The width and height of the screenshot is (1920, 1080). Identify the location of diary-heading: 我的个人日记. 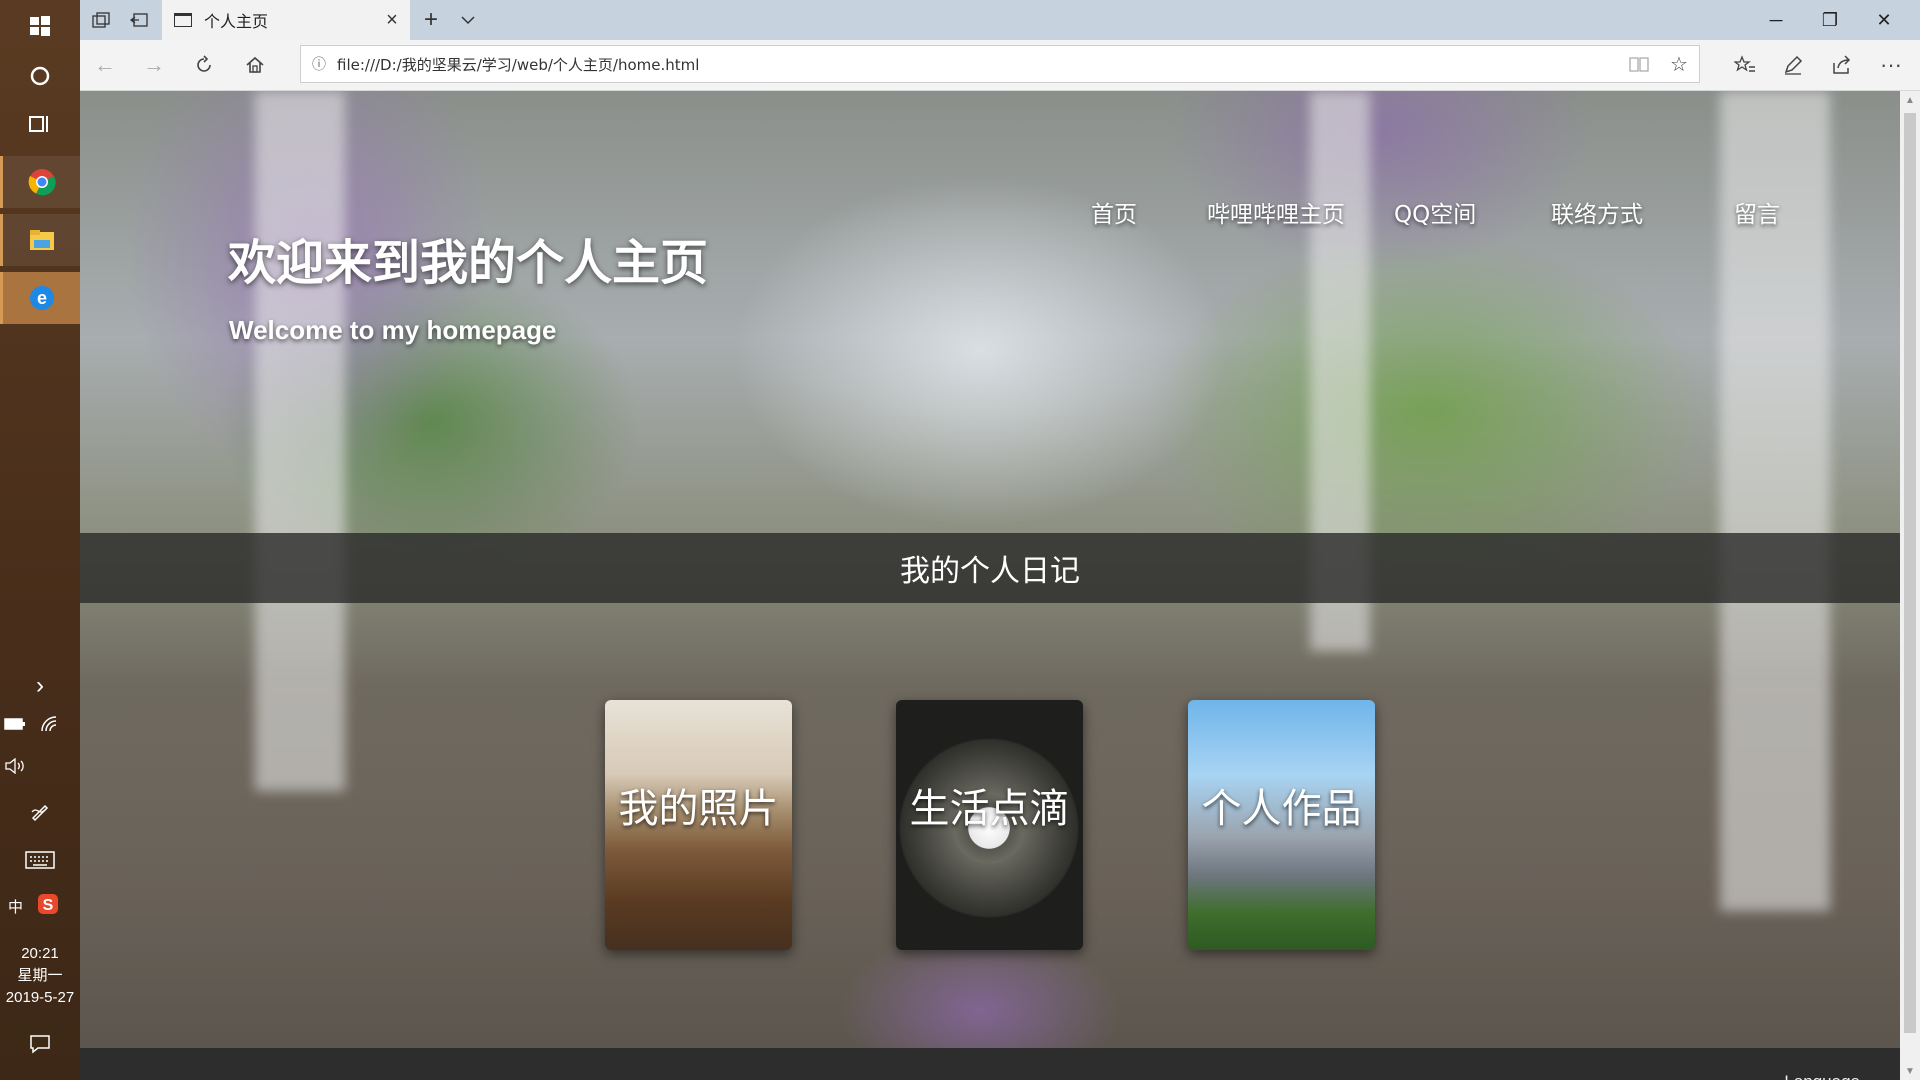
(990, 571).